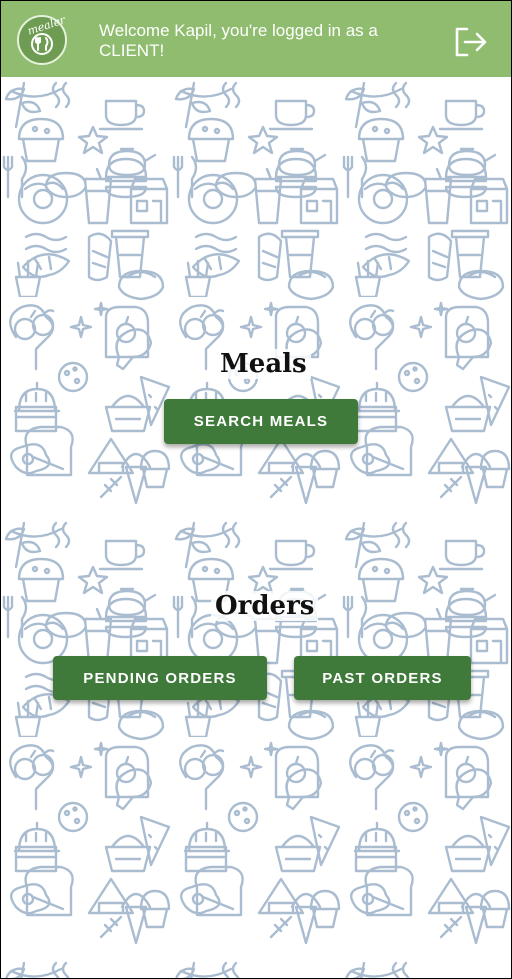 Image resolution: width=512 pixels, height=979 pixels. I want to click on past-orders-button: PAST ORDERS, so click(382, 678).